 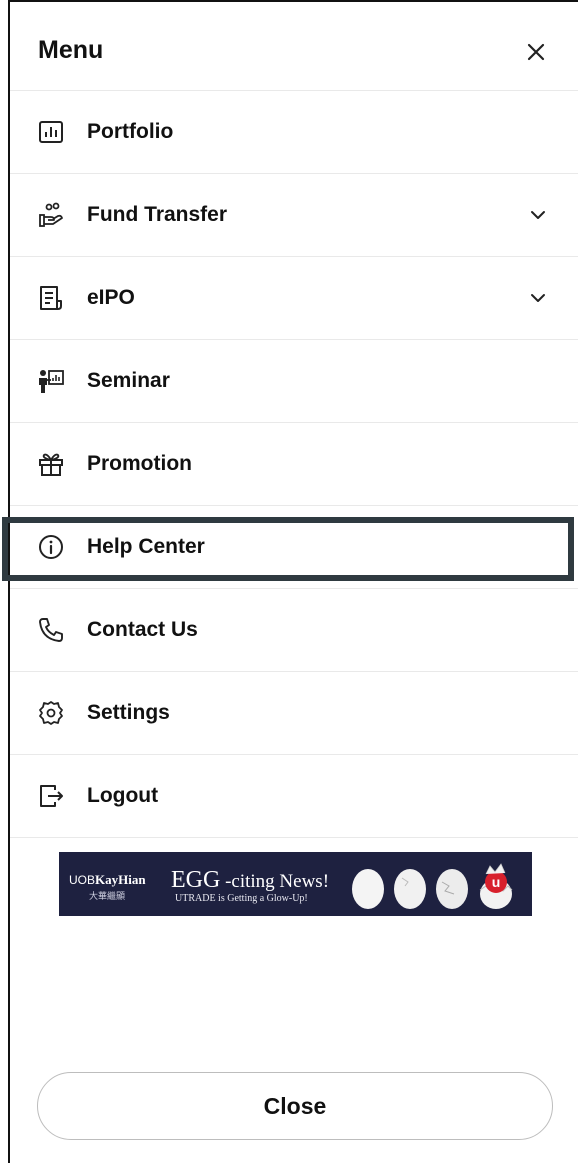 What do you see at coordinates (146, 546) in the screenshot?
I see `menu-item-label: Help Center` at bounding box center [146, 546].